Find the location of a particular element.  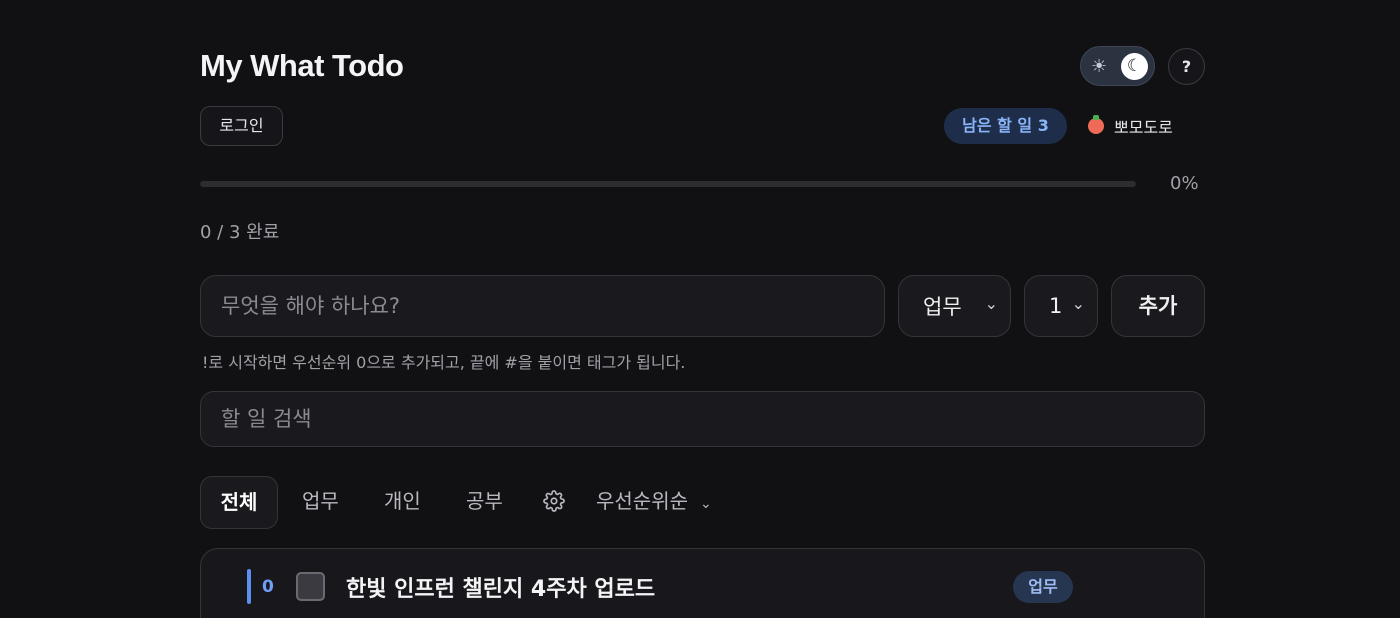

sort-select: 우선순위순 ⌄ is located at coordinates (654, 502).